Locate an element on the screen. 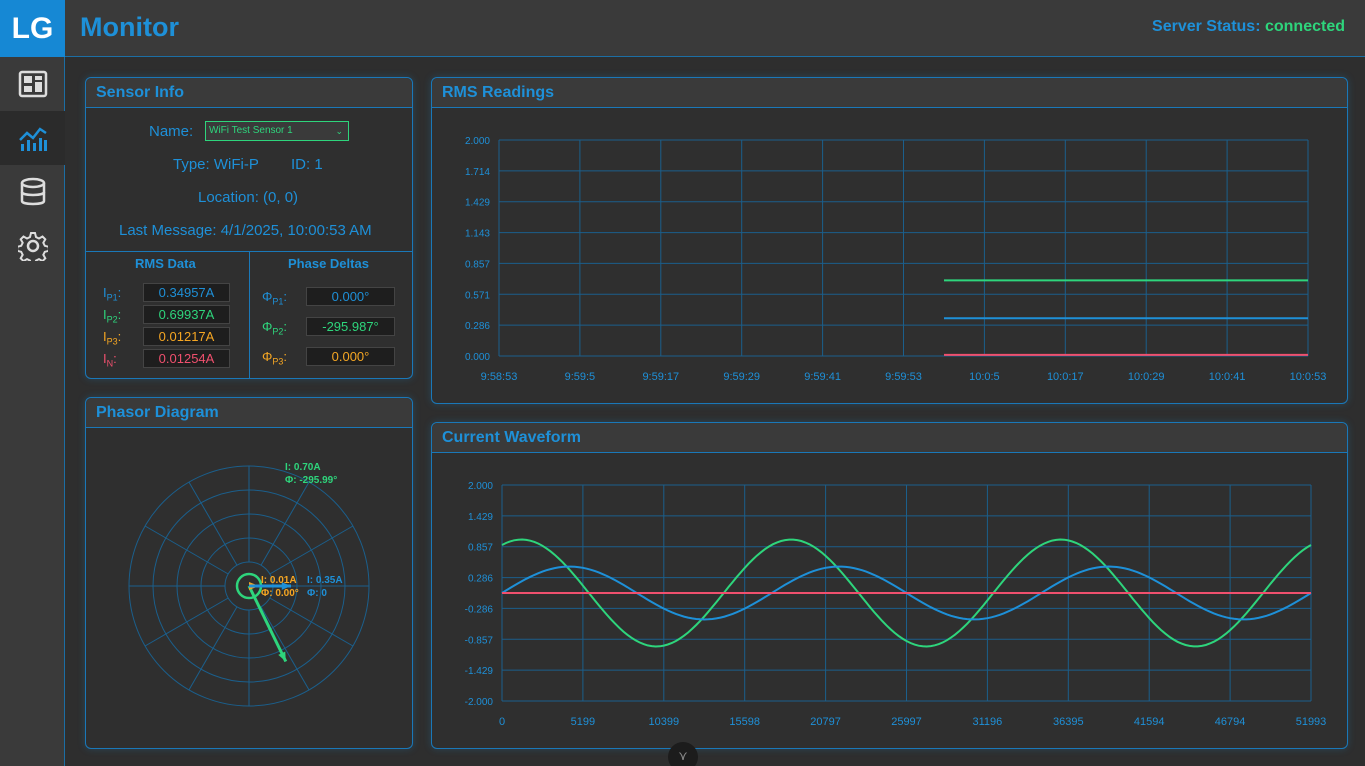  rms-value: 0.01217A is located at coordinates (186, 336).